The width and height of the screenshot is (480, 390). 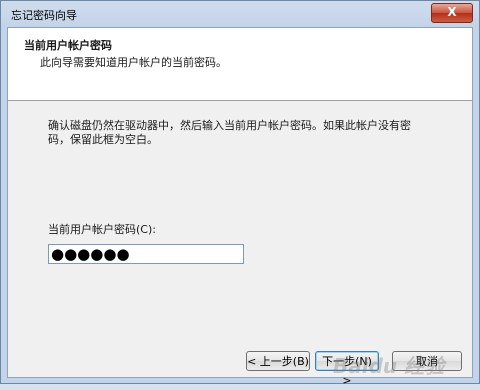 I want to click on back-button: < 上一步(B), so click(x=278, y=361).